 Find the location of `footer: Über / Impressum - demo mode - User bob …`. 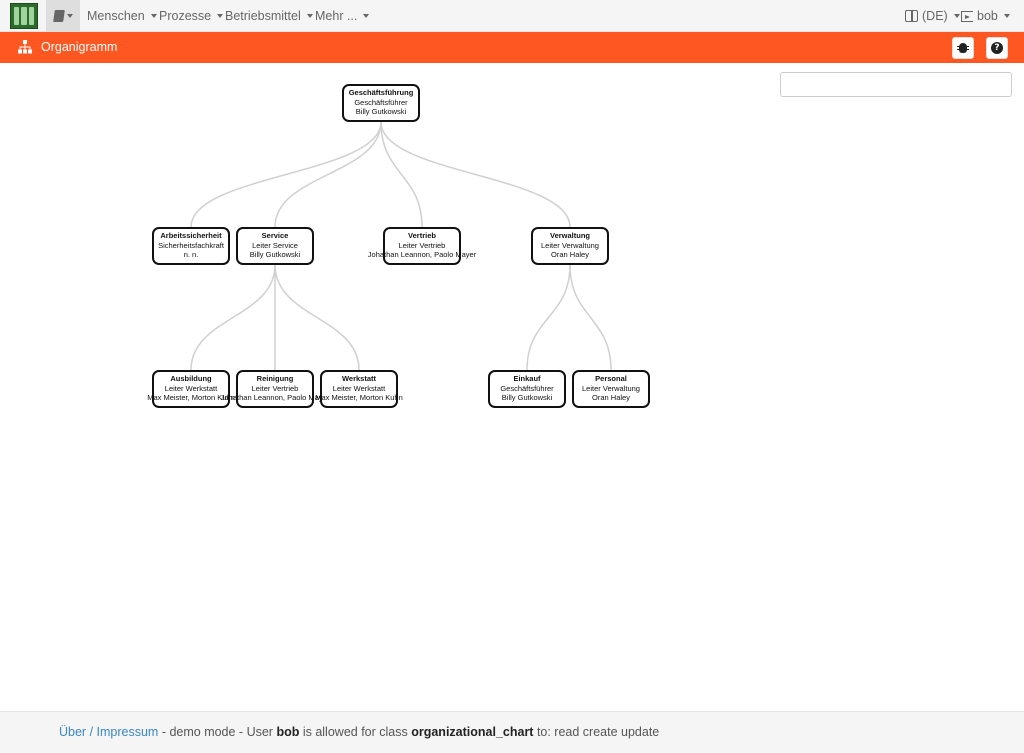

footer: Über / Impressum - demo mode - User bob … is located at coordinates (512, 732).